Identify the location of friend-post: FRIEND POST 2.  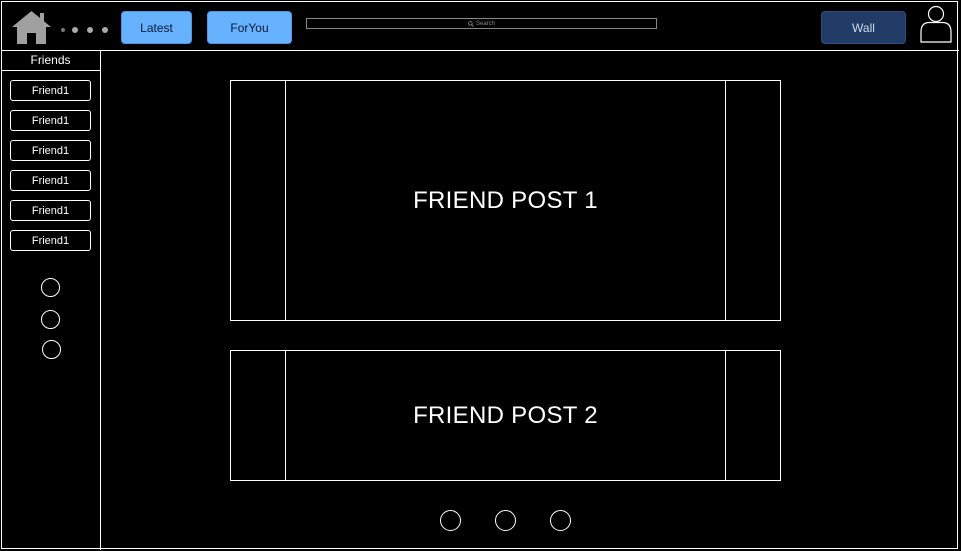
(505, 415).